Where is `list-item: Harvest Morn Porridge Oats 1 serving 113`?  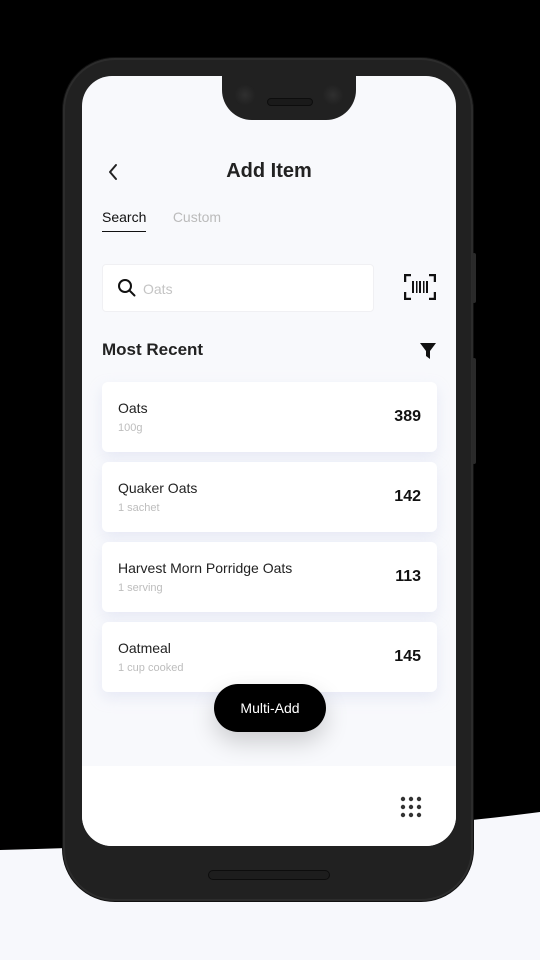 list-item: Harvest Morn Porridge Oats 1 serving 113 is located at coordinates (269, 577).